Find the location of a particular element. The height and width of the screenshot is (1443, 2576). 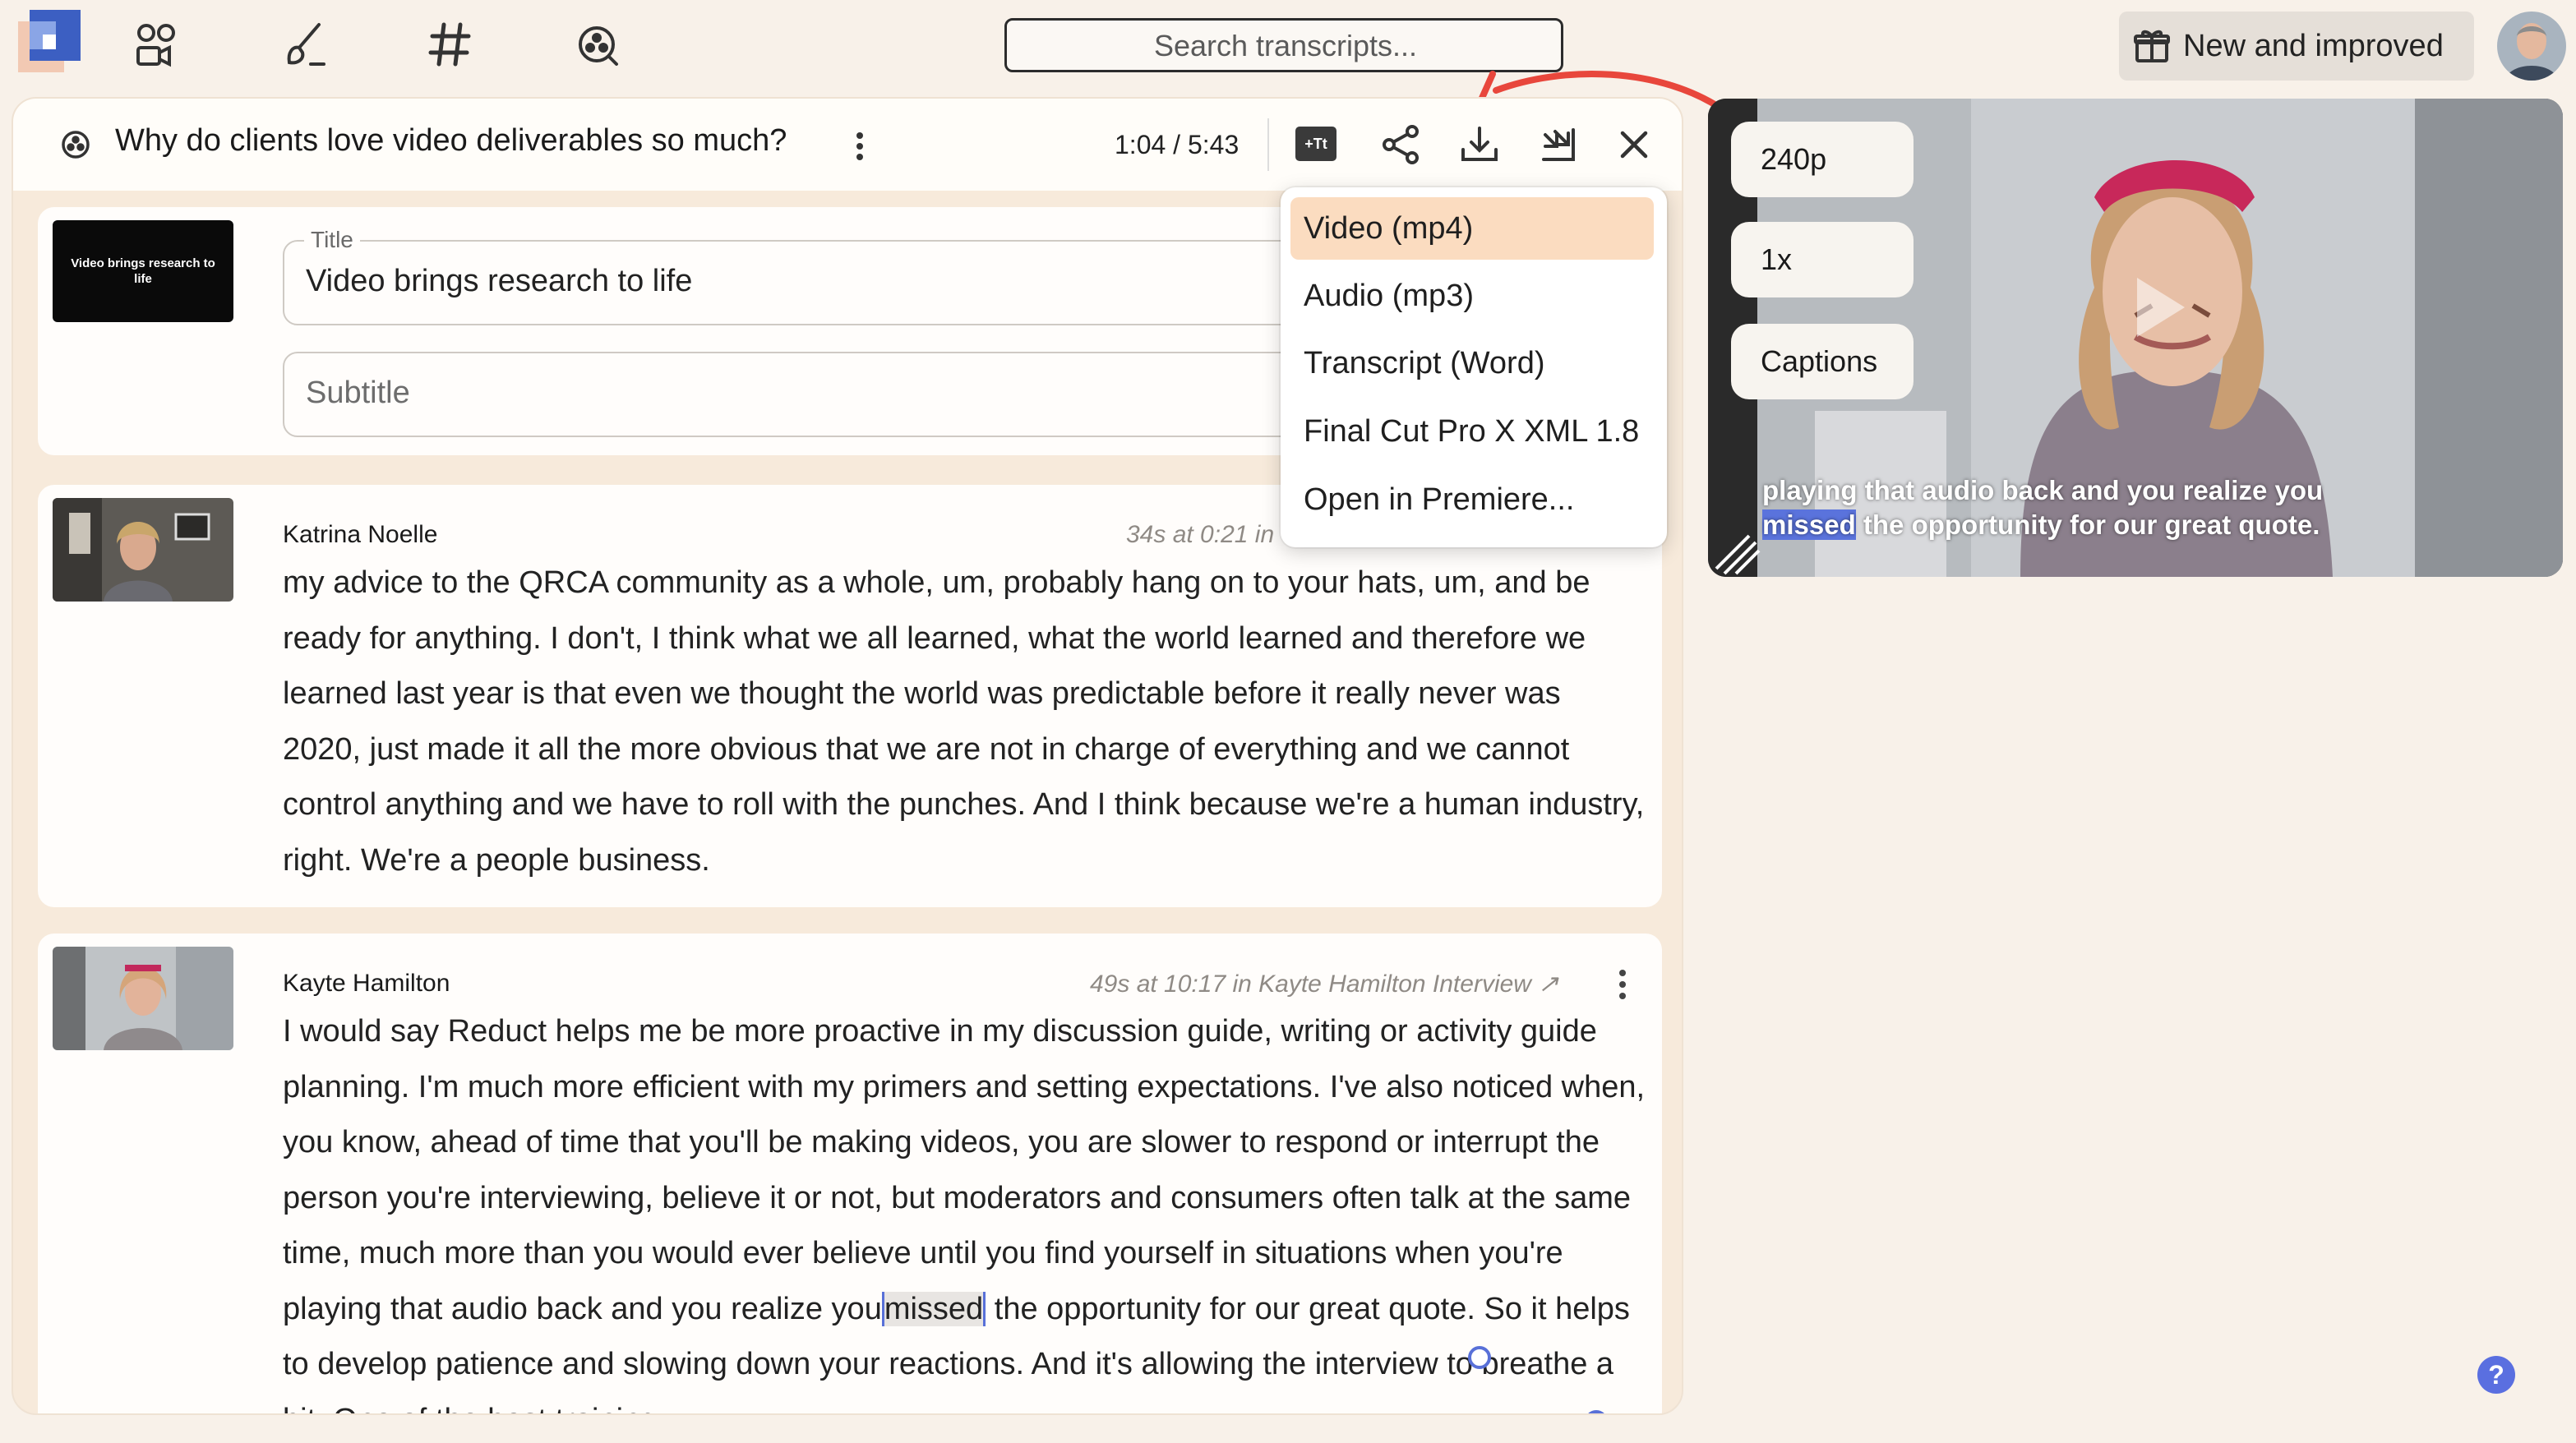

selection-start-handle is located at coordinates (1479, 1357).